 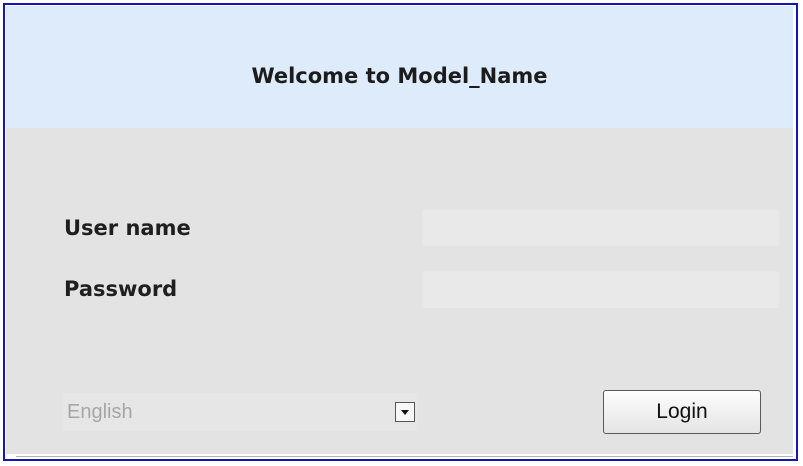 What do you see at coordinates (682, 412) in the screenshot?
I see `login-button: Login` at bounding box center [682, 412].